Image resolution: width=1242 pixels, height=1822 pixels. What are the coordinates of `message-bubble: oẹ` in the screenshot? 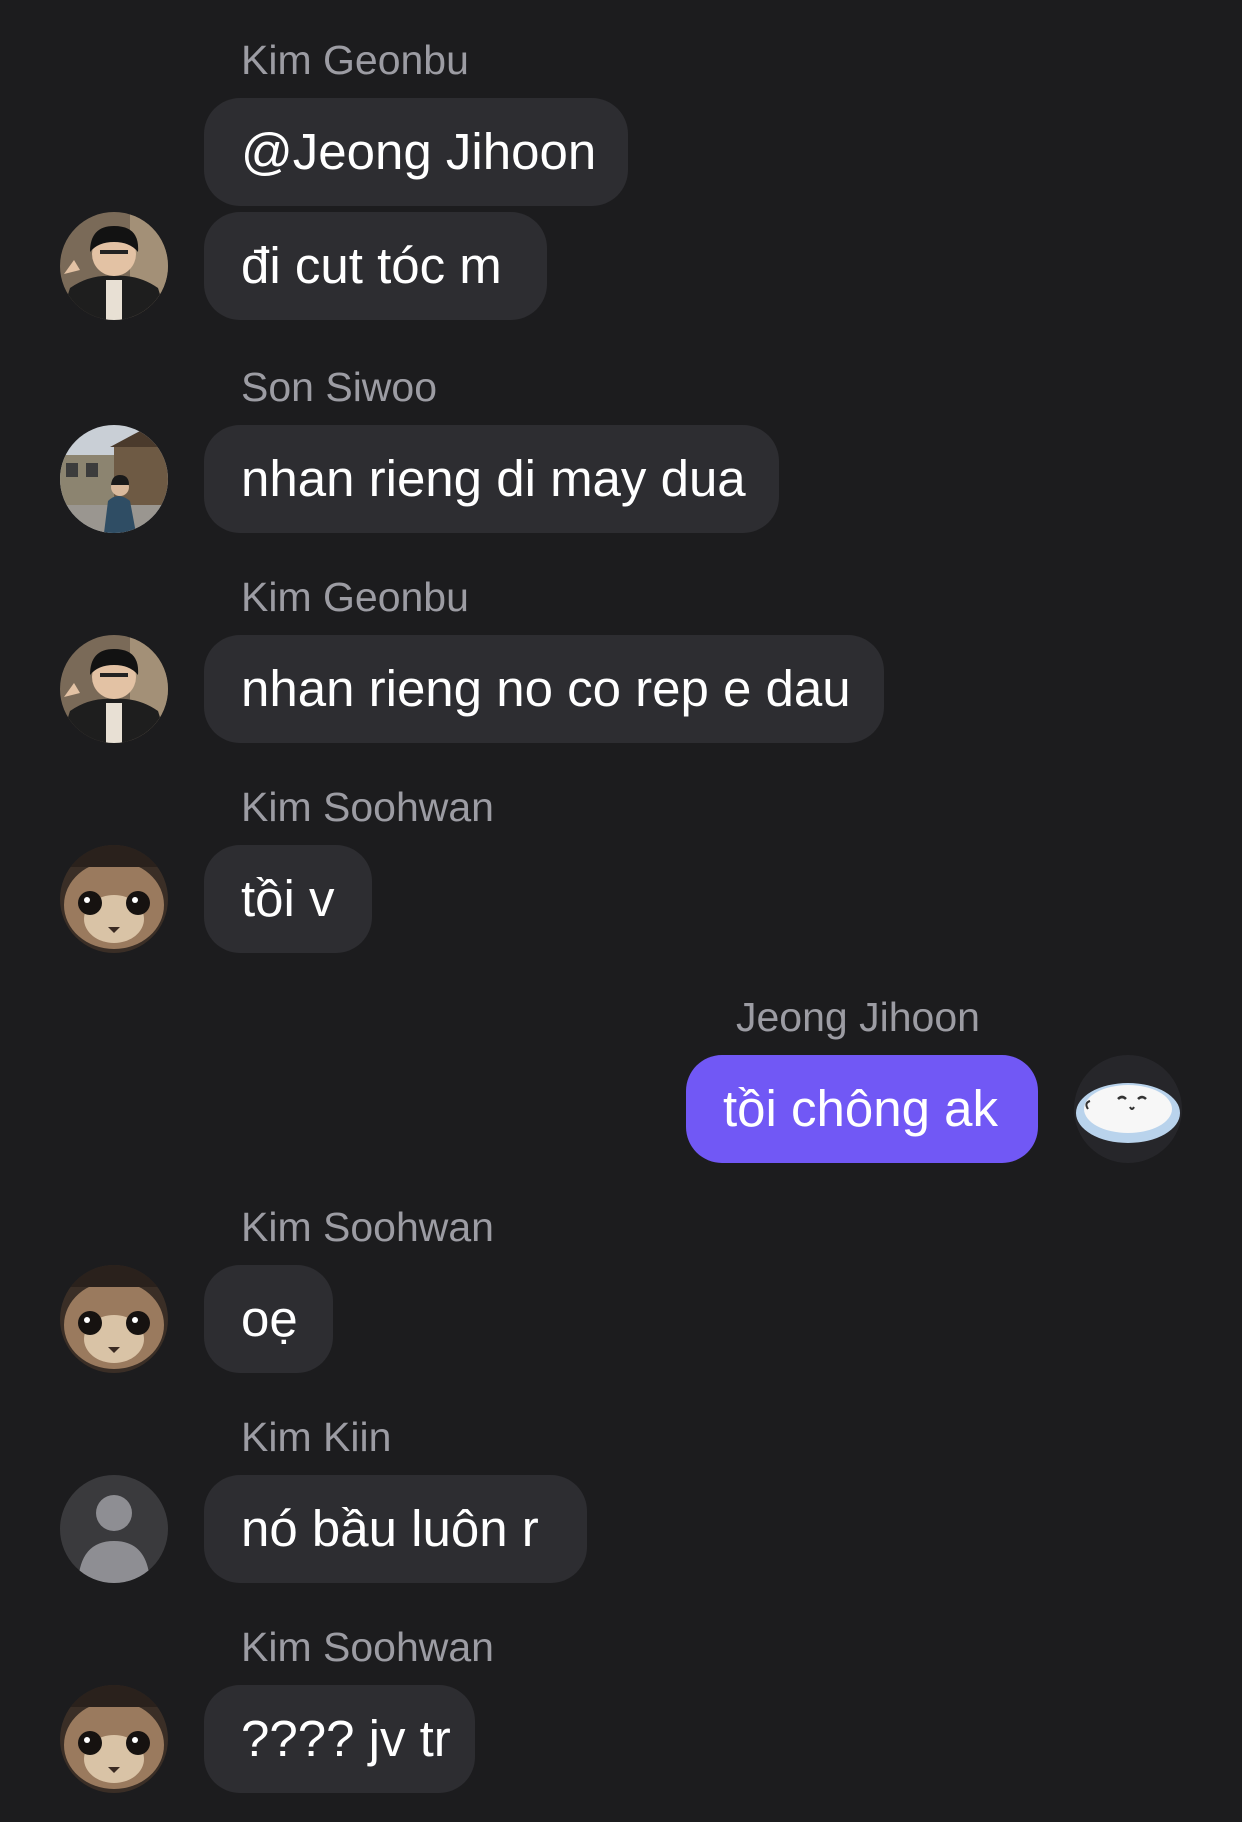 It's located at (268, 1319).